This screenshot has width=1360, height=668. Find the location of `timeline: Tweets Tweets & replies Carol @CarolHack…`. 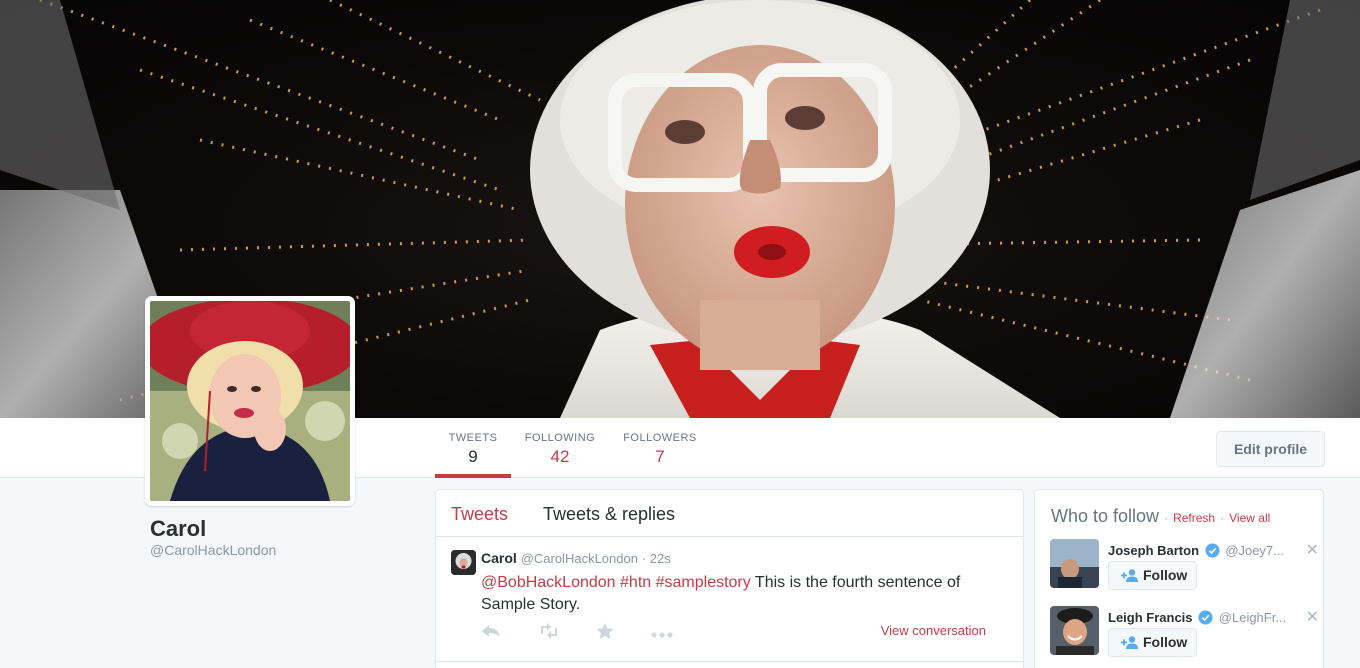

timeline: Tweets Tweets & replies Carol @CarolHack… is located at coordinates (729, 578).